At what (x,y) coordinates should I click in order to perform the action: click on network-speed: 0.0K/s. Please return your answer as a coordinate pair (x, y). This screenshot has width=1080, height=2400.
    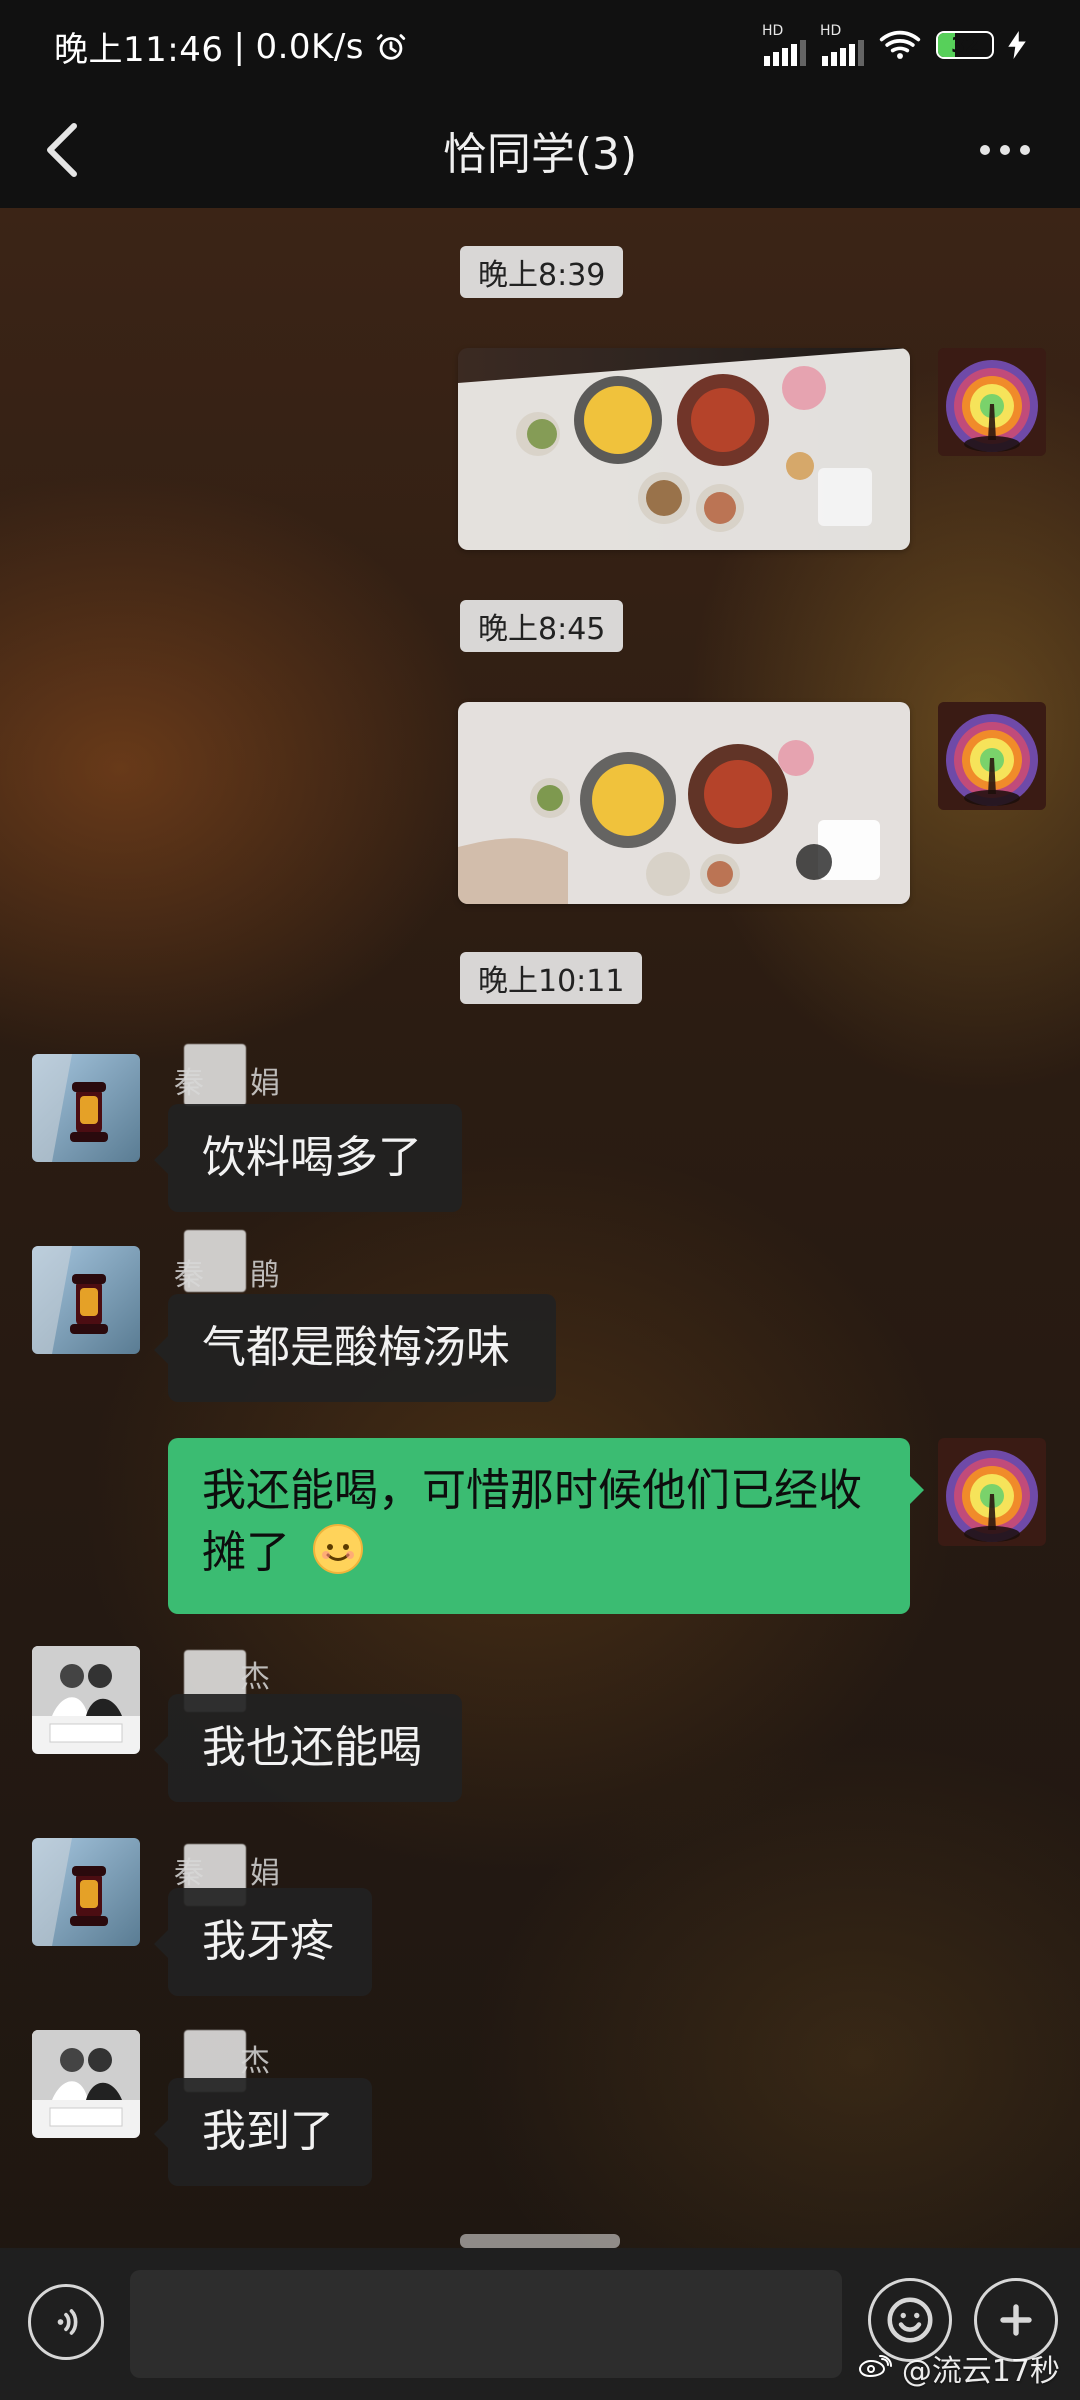
    Looking at the image, I should click on (309, 46).